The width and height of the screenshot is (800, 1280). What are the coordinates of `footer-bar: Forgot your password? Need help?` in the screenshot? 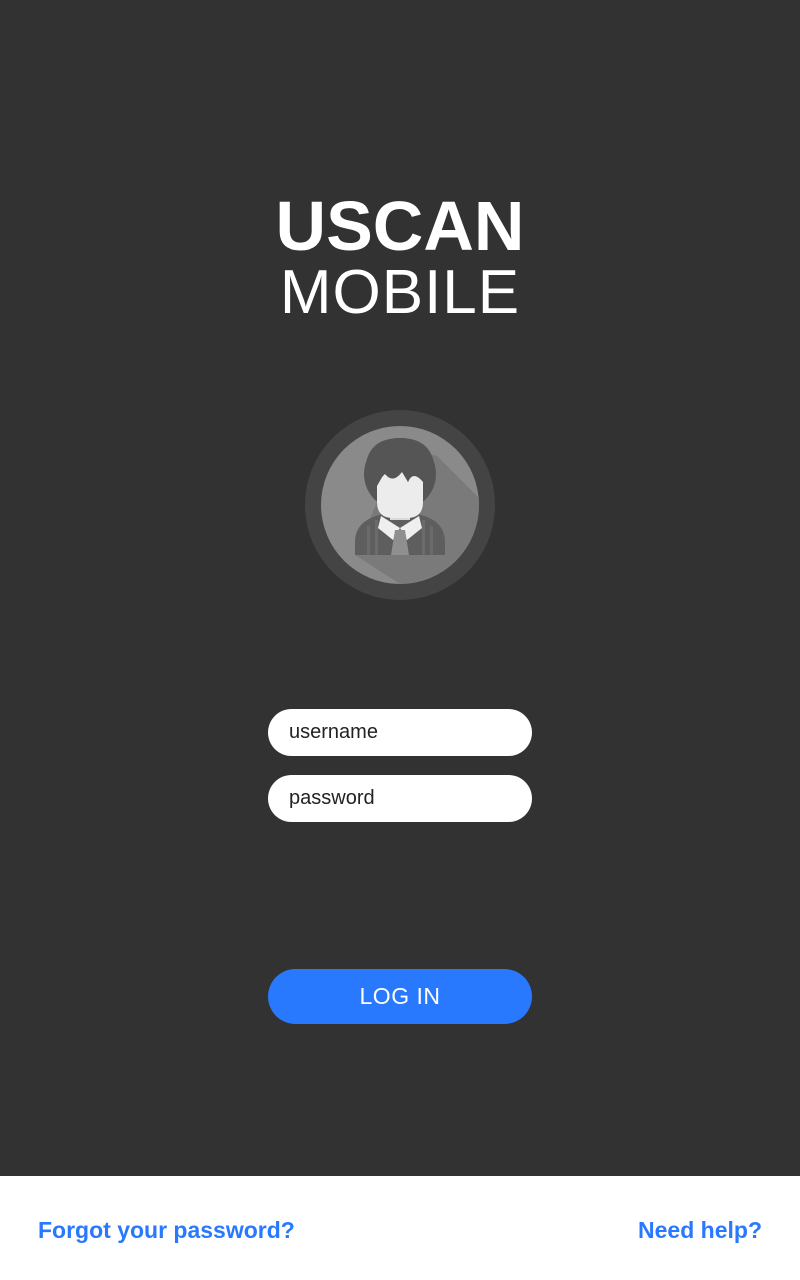 It's located at (400, 1228).